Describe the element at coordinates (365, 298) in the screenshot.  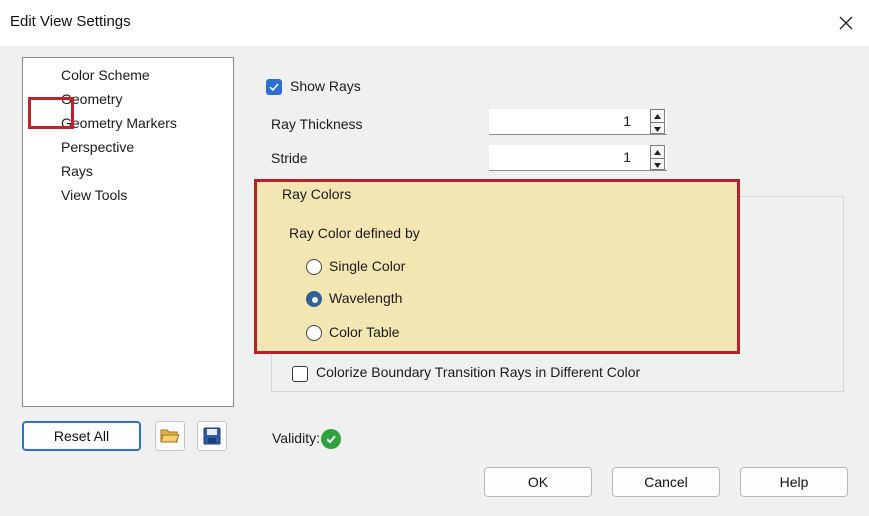
I see `wavelength-label: Wavelength` at that location.